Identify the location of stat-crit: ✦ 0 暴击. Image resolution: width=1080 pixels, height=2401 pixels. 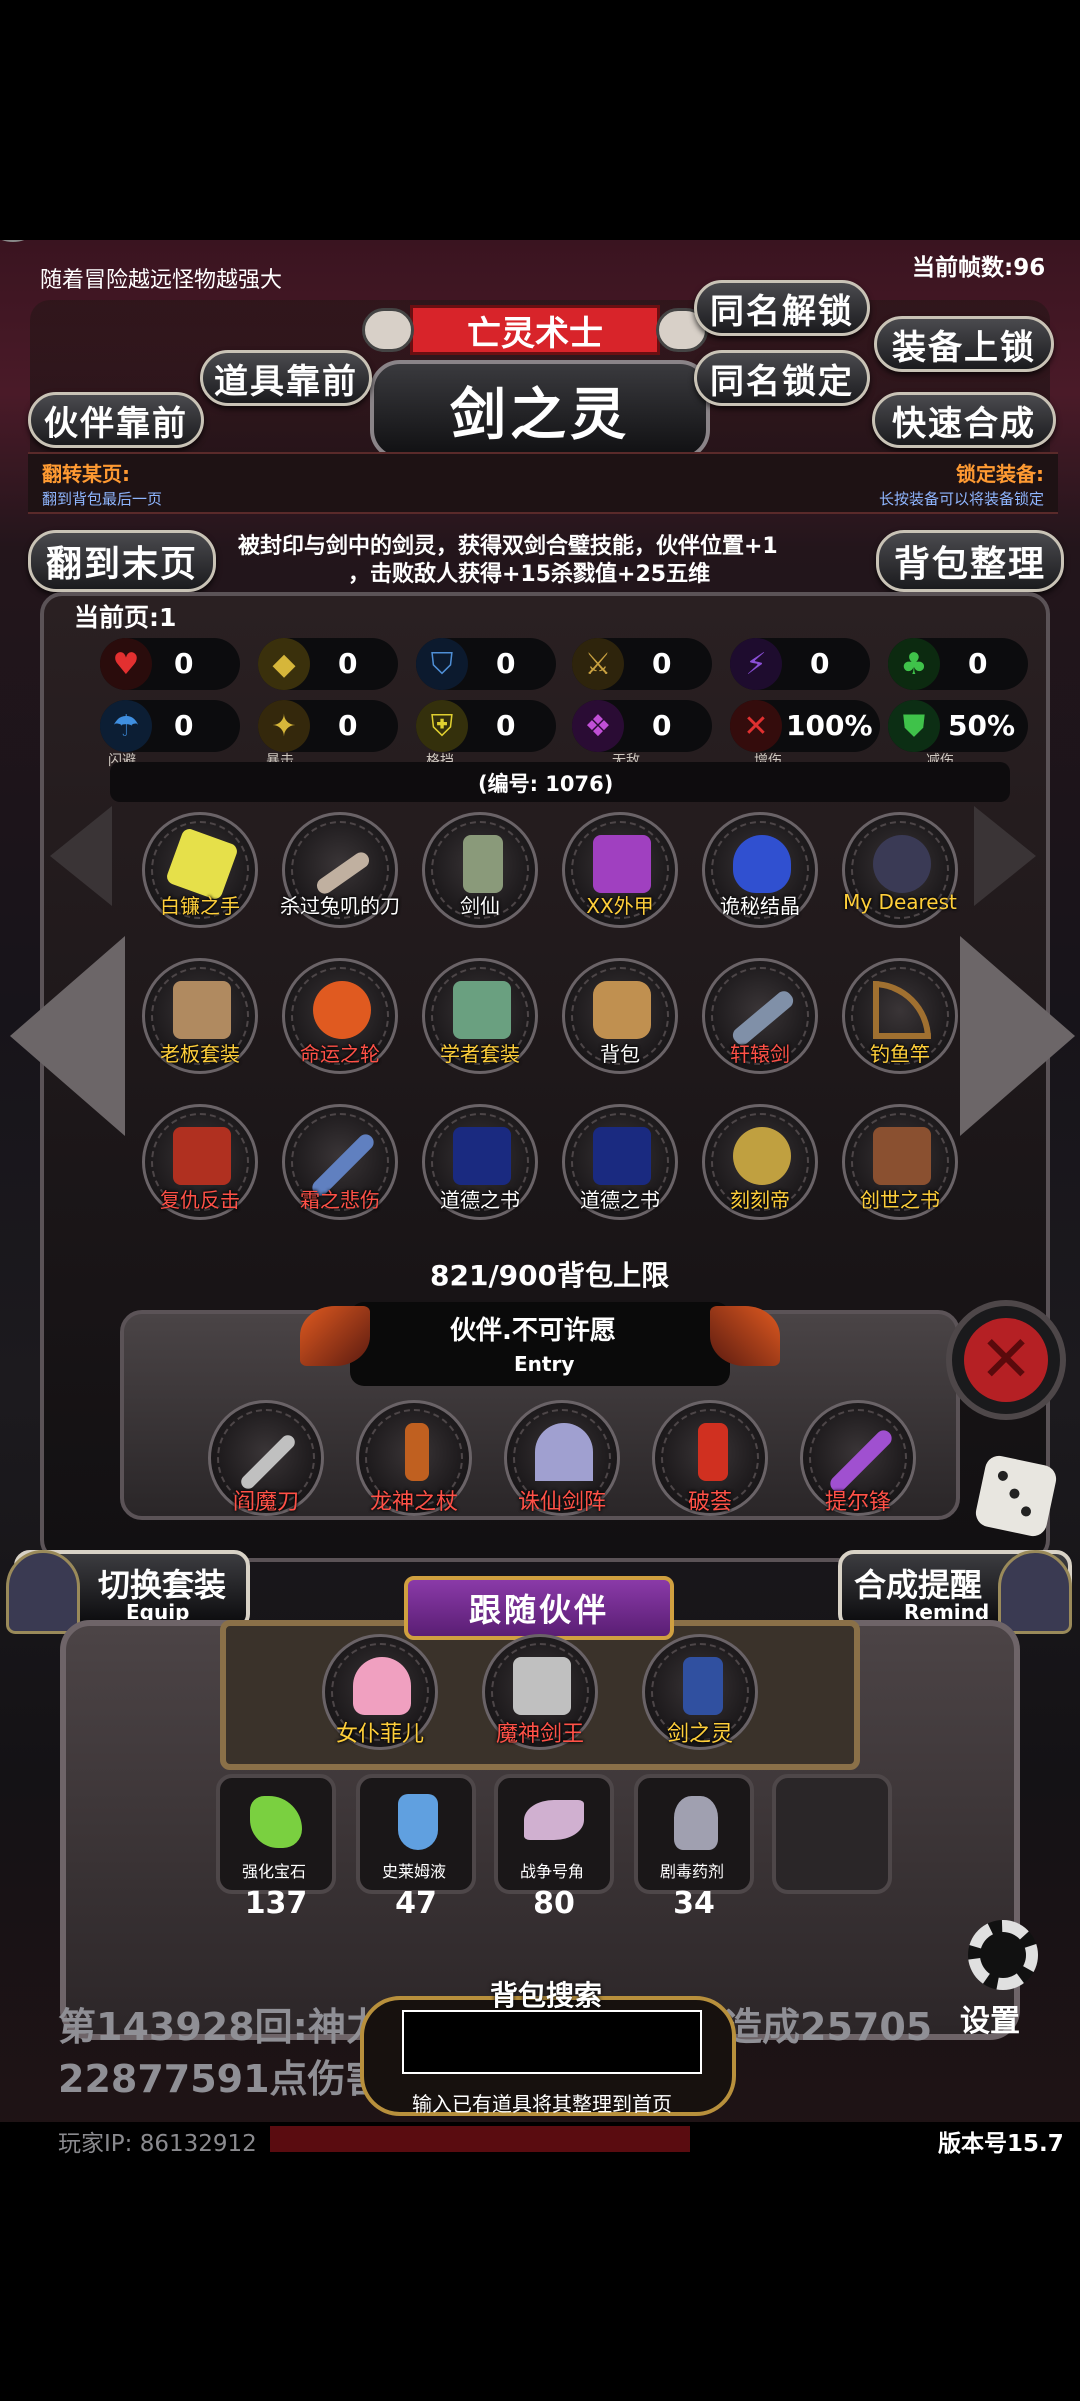
(328, 734).